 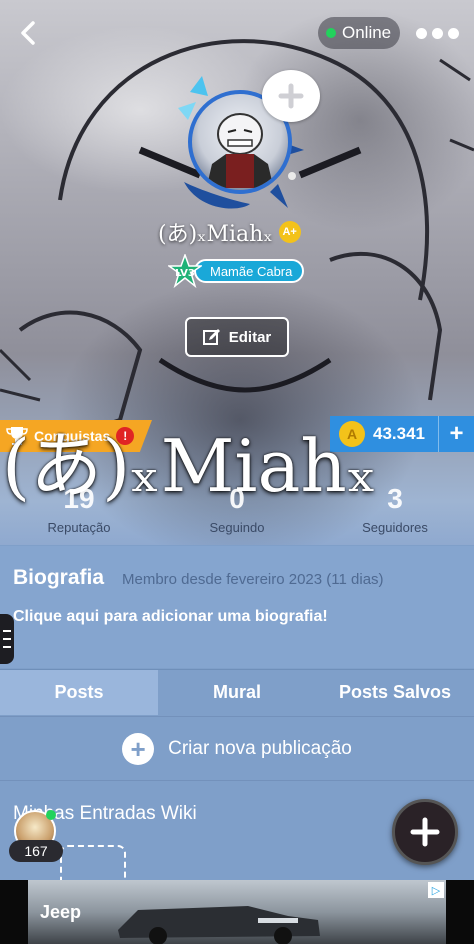 I want to click on chevron-left-icon, so click(x=28, y=33).